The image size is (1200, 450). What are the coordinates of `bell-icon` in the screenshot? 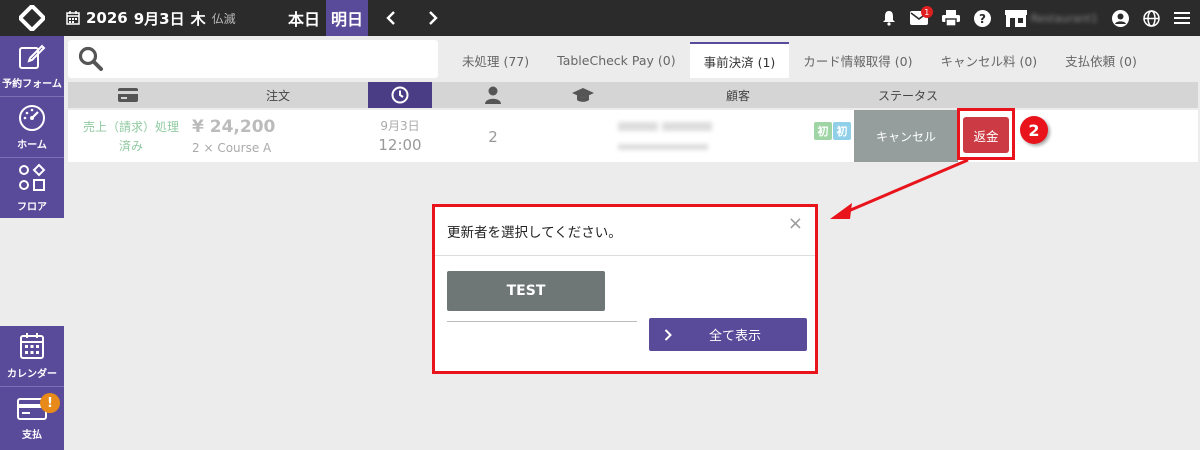 It's located at (888, 18).